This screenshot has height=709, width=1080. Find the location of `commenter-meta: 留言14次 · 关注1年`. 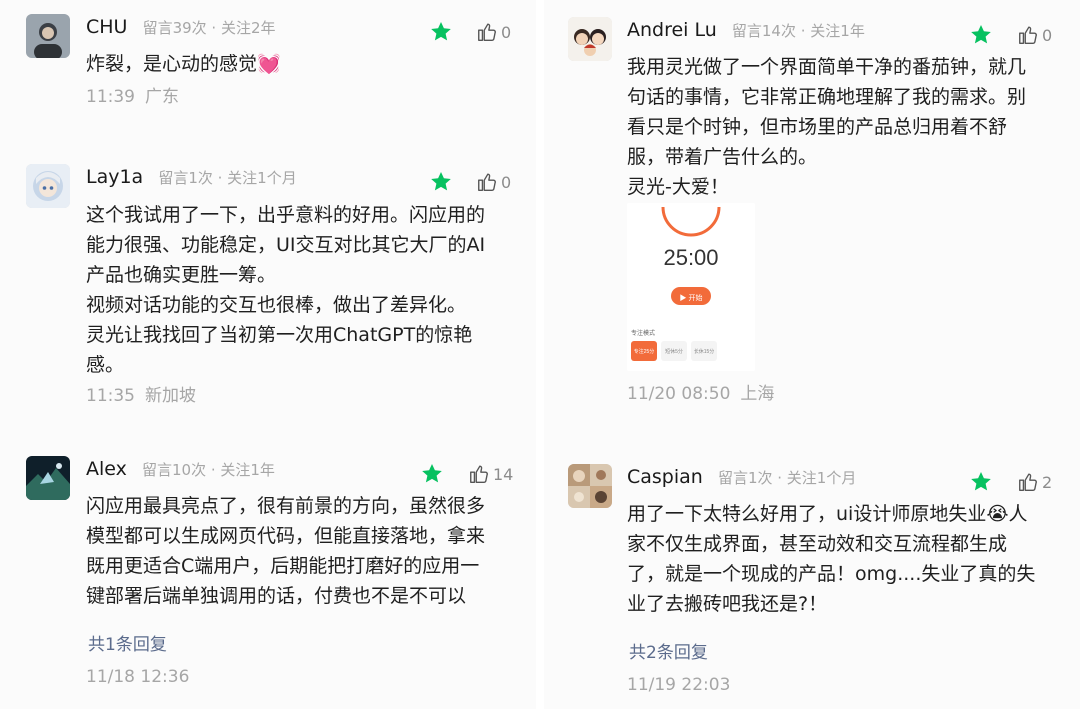

commenter-meta: 留言14次 · 关注1年 is located at coordinates (798, 30).